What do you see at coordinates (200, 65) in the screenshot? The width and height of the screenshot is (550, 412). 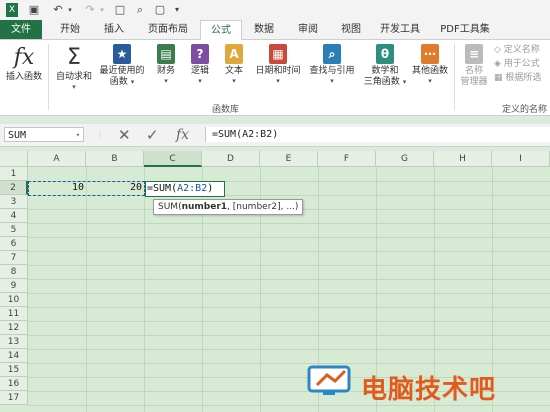 I see `logical-button: ? 逻辑 ▾` at bounding box center [200, 65].